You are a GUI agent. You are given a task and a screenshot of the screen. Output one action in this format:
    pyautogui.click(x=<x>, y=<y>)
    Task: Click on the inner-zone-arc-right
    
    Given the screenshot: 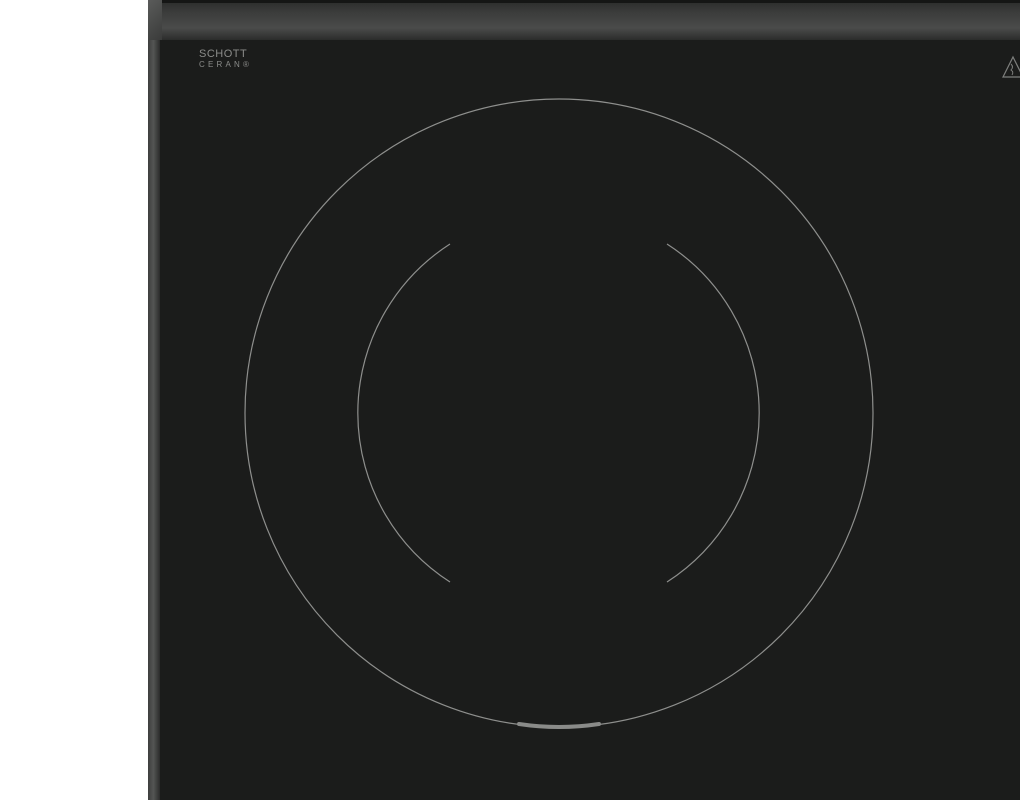 What is the action you would take?
    pyautogui.click(x=713, y=413)
    